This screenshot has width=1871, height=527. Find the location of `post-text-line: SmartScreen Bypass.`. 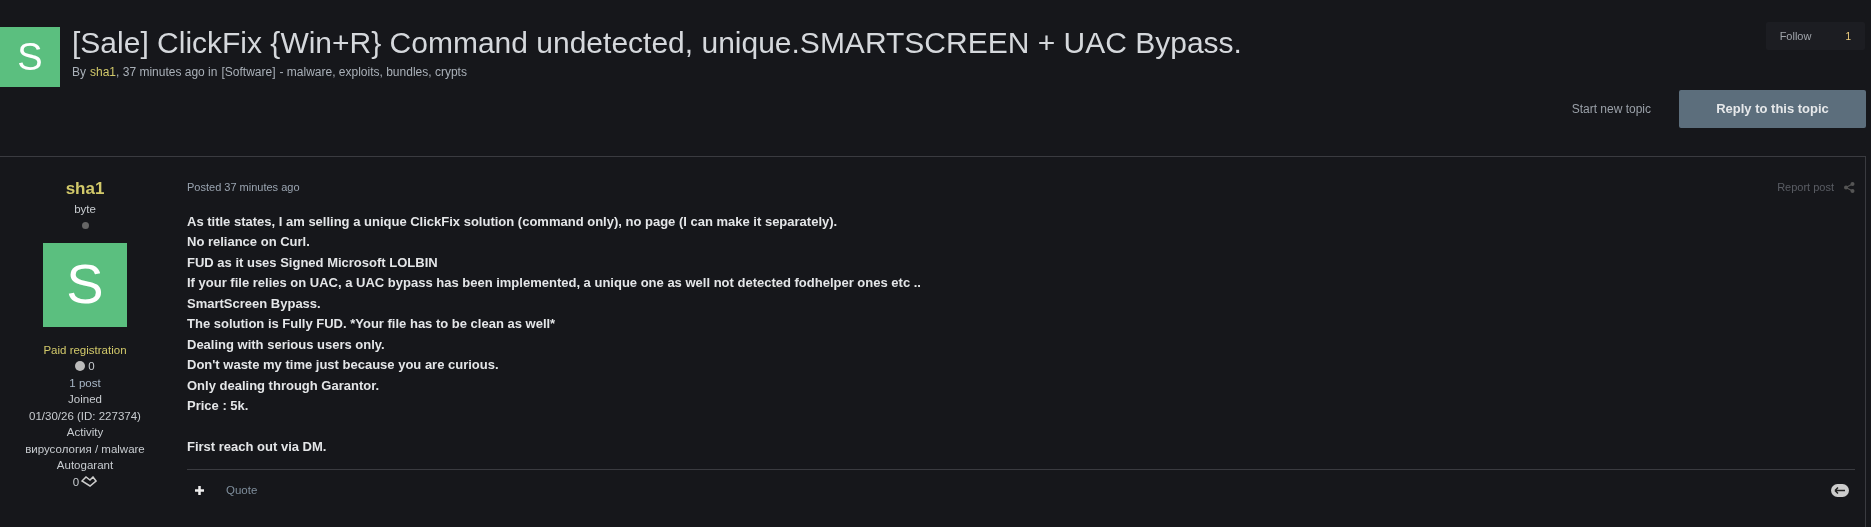

post-text-line: SmartScreen Bypass. is located at coordinates (254, 303).